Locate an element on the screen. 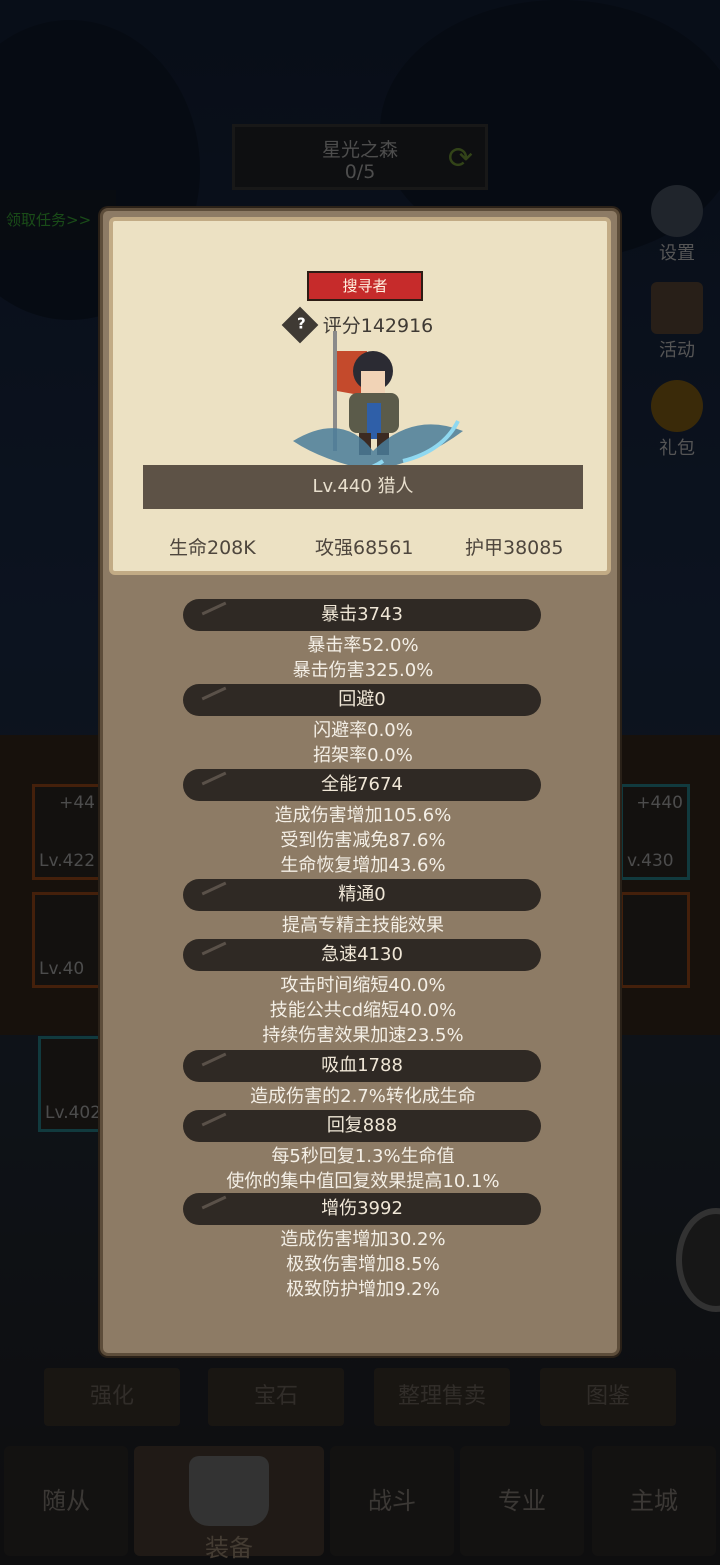 This screenshot has height=1565, width=720. section-mastery: 精通0 is located at coordinates (362, 895).